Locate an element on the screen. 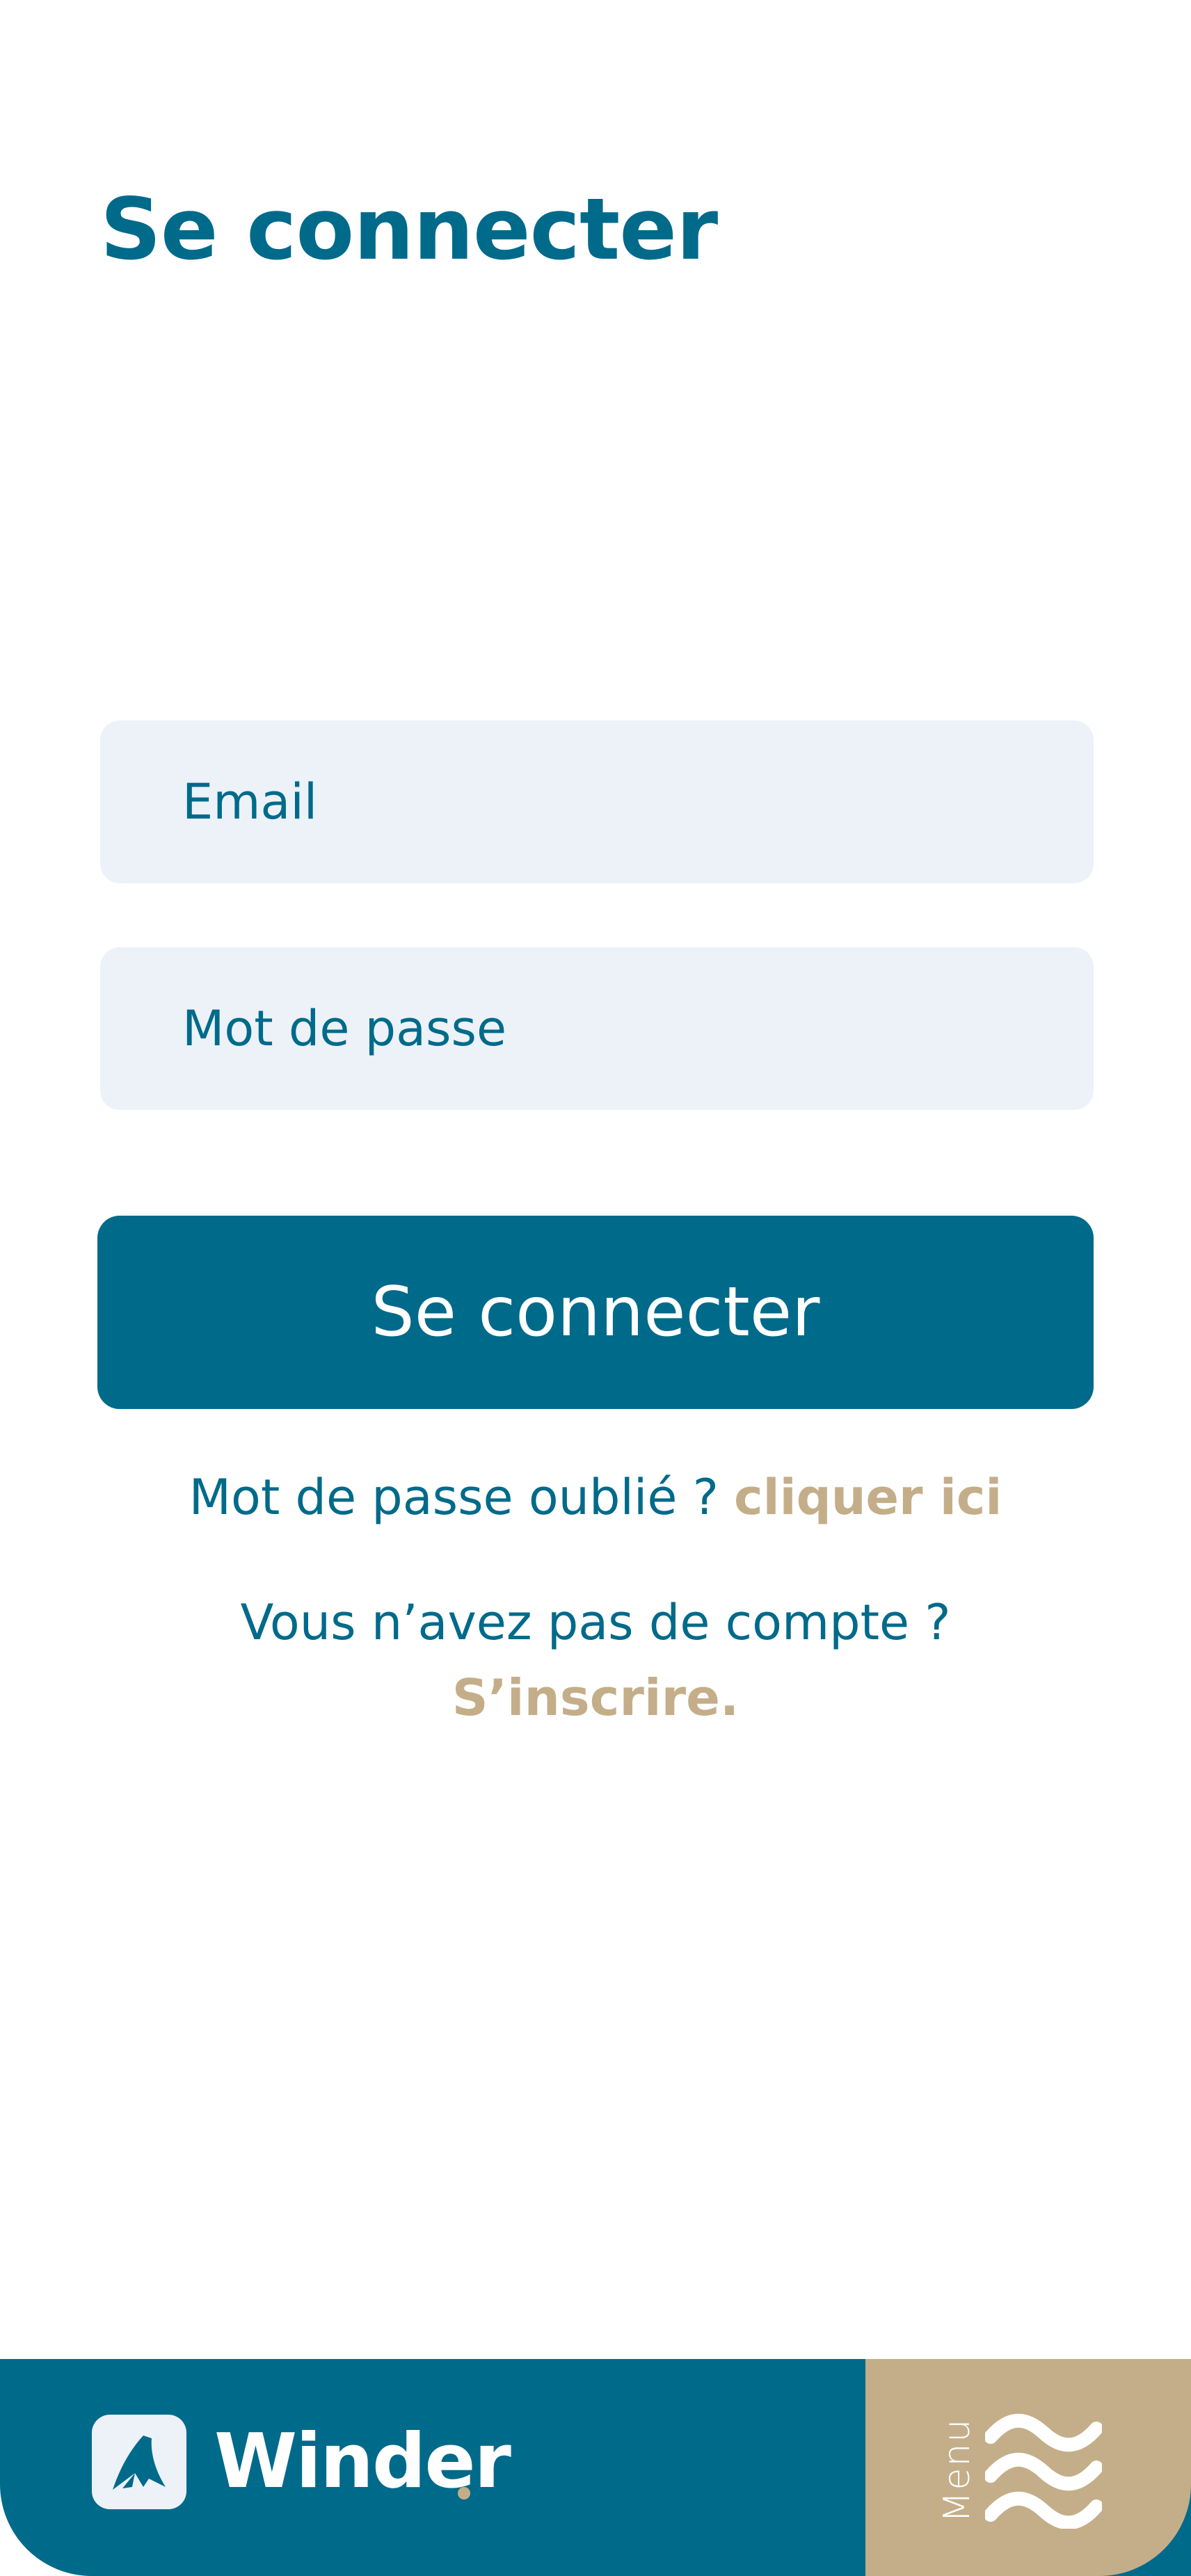 The width and height of the screenshot is (1191, 2576). password-field-container is located at coordinates (597, 1028).